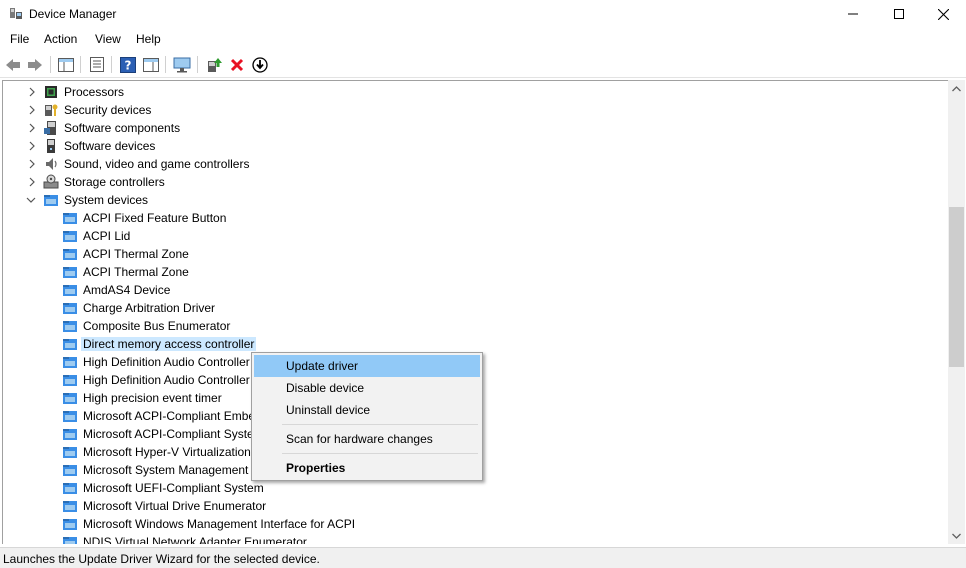 The width and height of the screenshot is (966, 568). Describe the element at coordinates (475, 344) in the screenshot. I see `tree-device-item-selected: Direct memory access controller` at that location.